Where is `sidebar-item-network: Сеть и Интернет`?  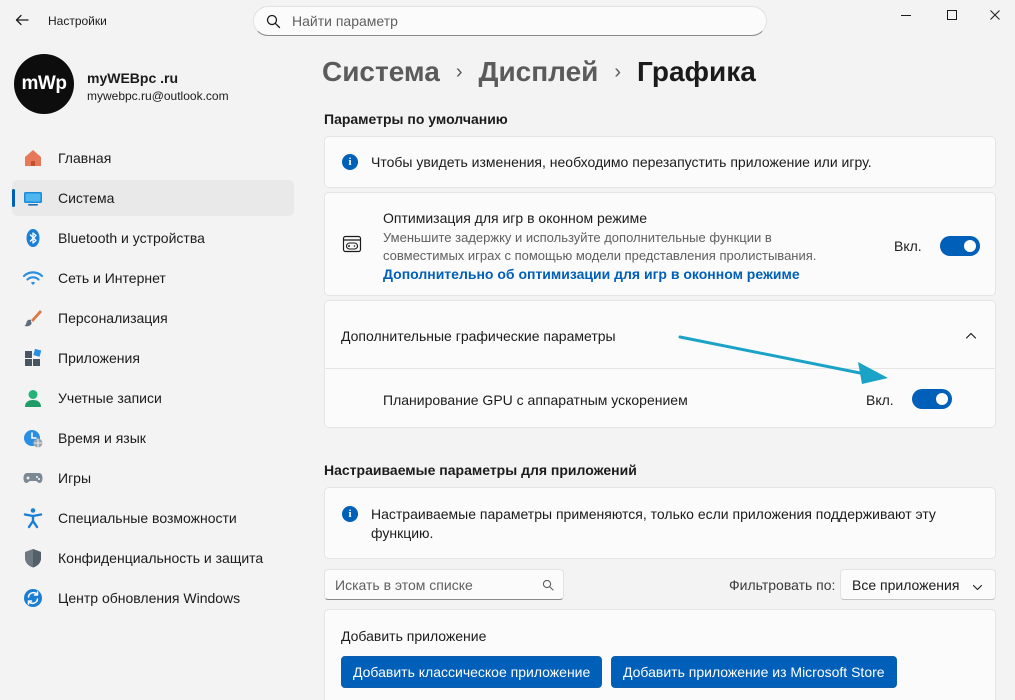
sidebar-item-network: Сеть и Интернет is located at coordinates (153, 278).